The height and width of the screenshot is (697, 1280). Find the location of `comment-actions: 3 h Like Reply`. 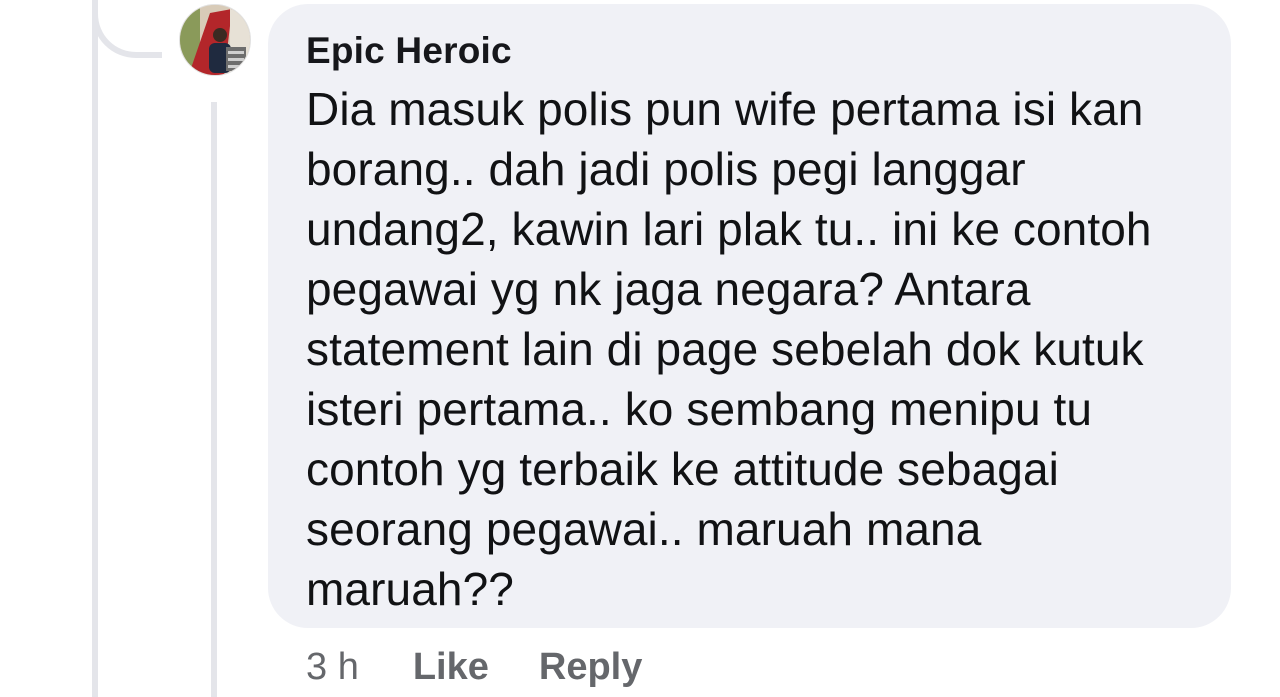

comment-actions: 3 h Like Reply is located at coordinates (499, 667).